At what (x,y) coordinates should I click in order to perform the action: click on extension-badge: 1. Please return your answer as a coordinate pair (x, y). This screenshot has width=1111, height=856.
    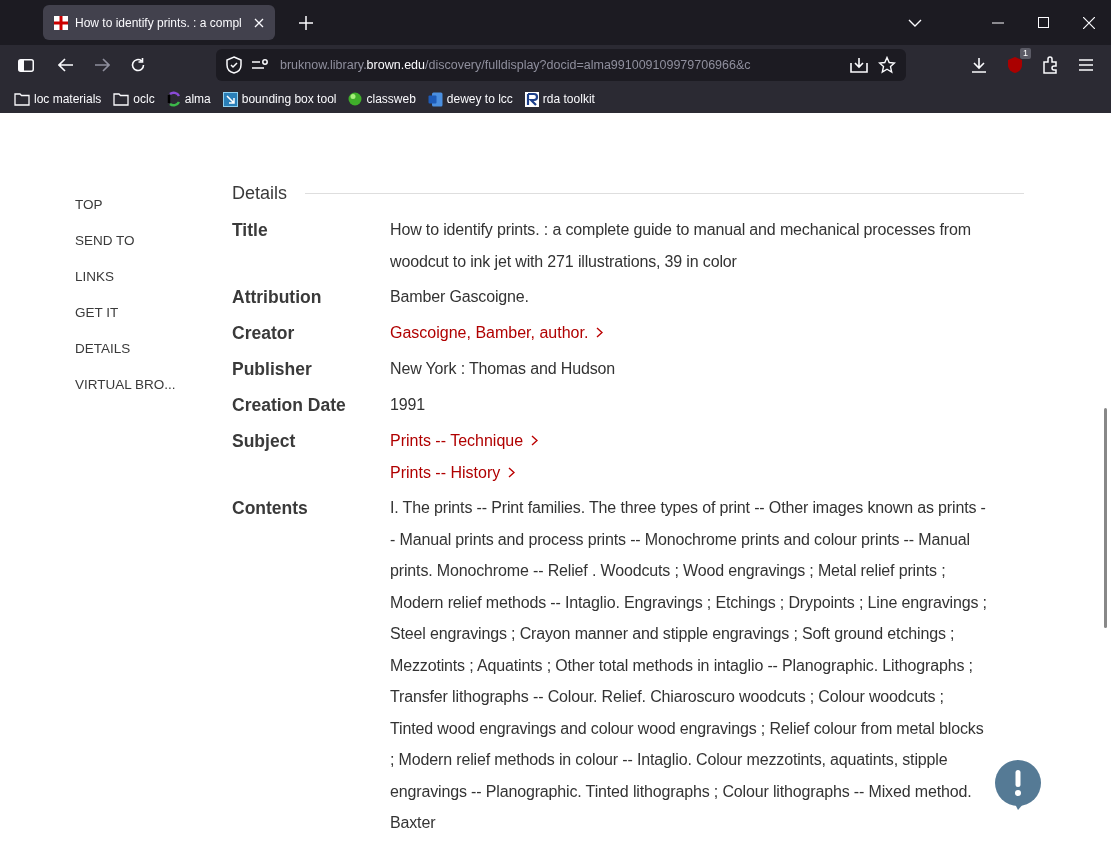
    Looking at the image, I should click on (1025, 53).